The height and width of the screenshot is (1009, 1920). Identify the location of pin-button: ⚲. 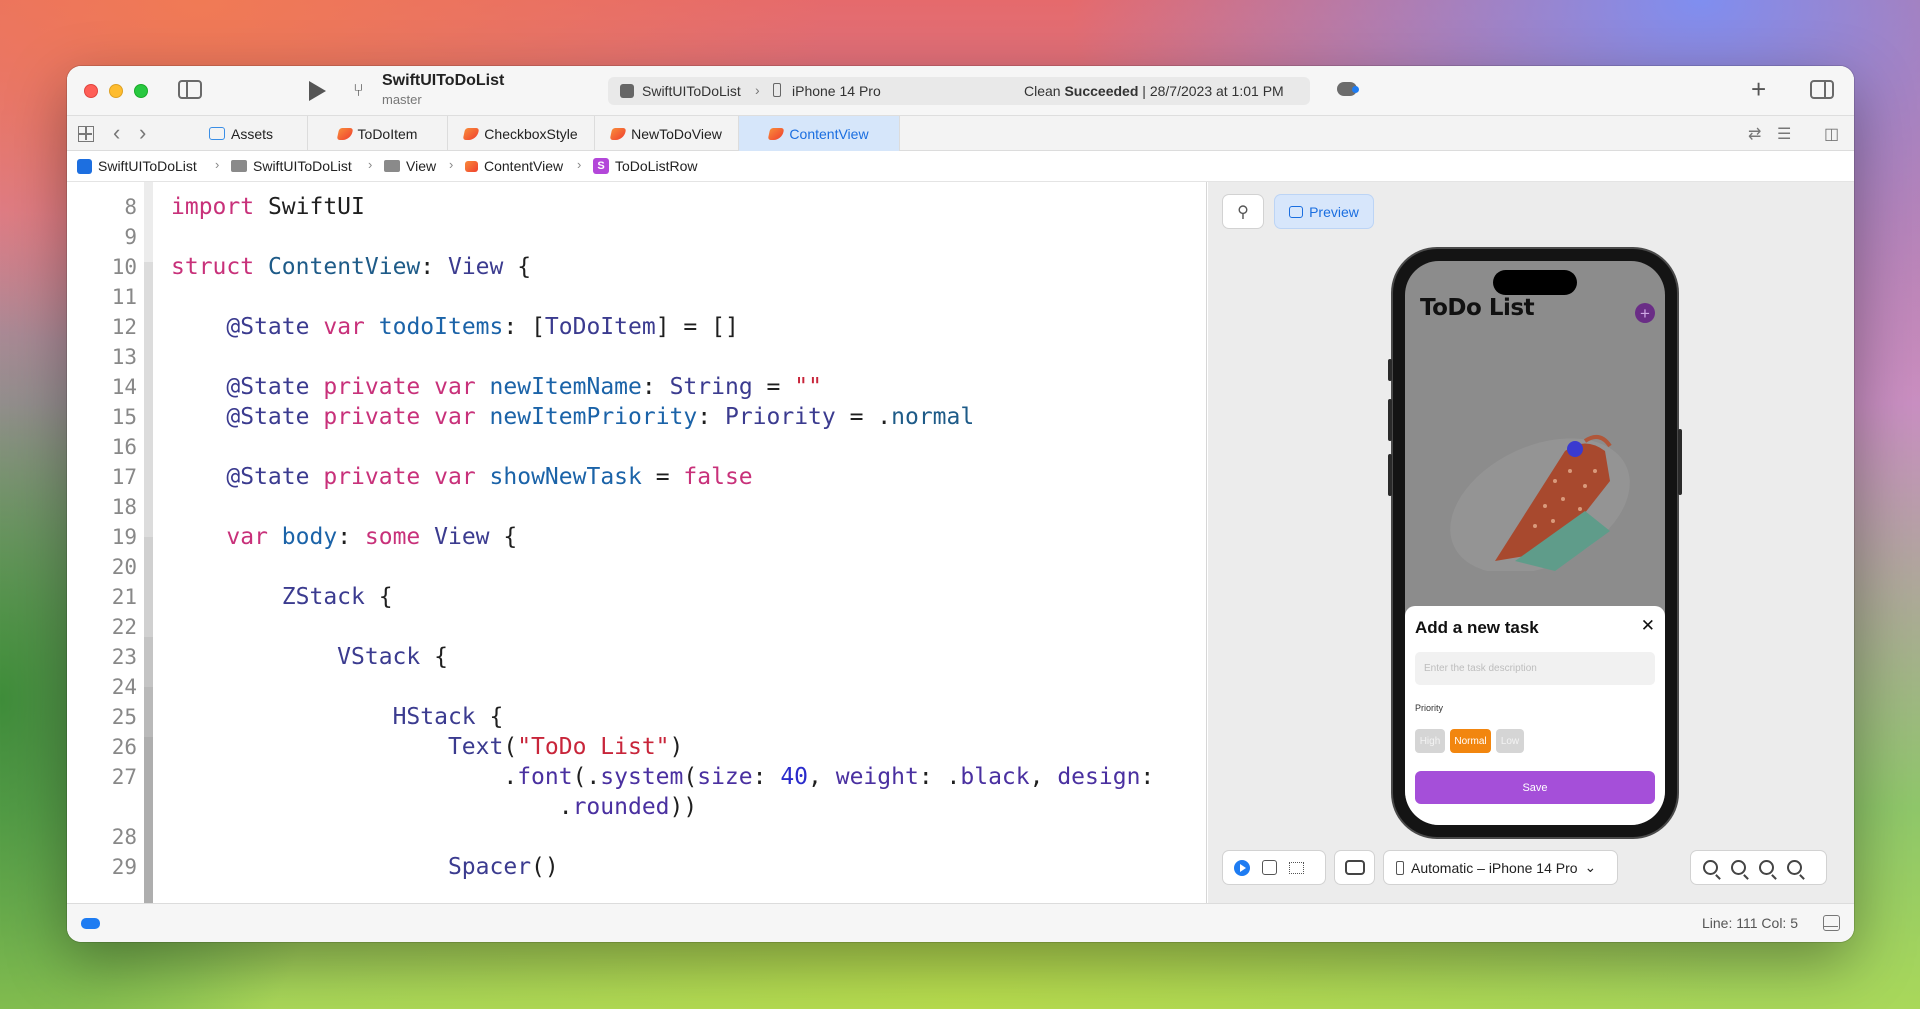
(1243, 211).